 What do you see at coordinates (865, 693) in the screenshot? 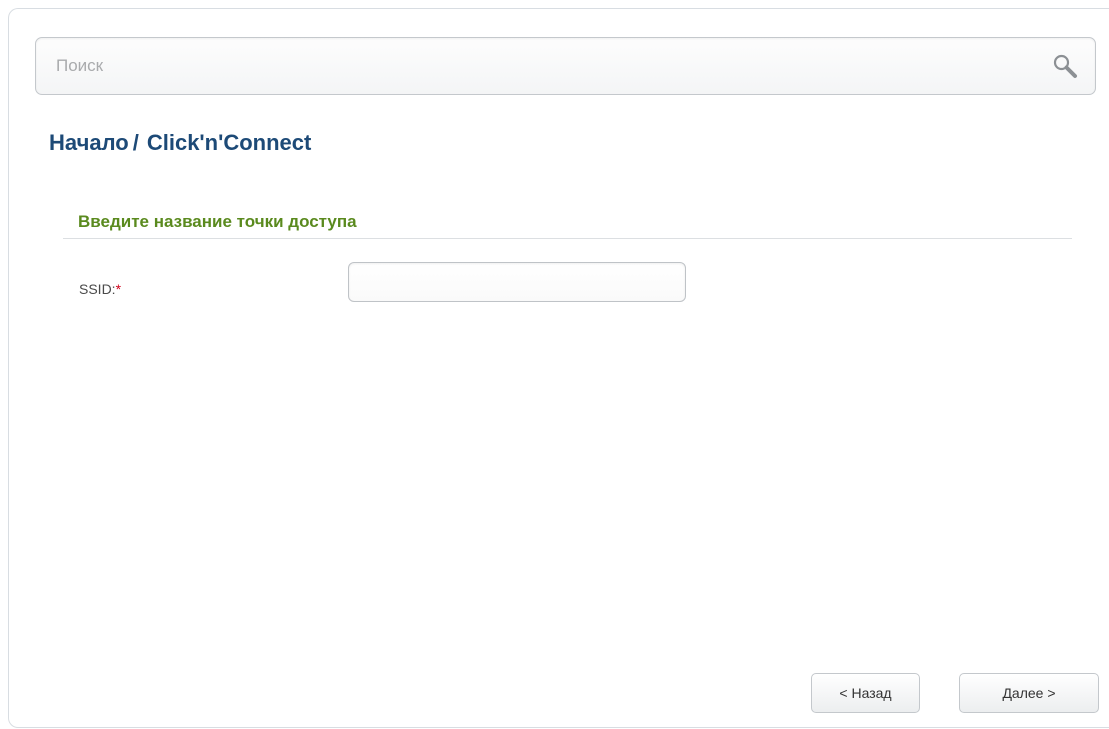
I see `back-button: < Назад` at bounding box center [865, 693].